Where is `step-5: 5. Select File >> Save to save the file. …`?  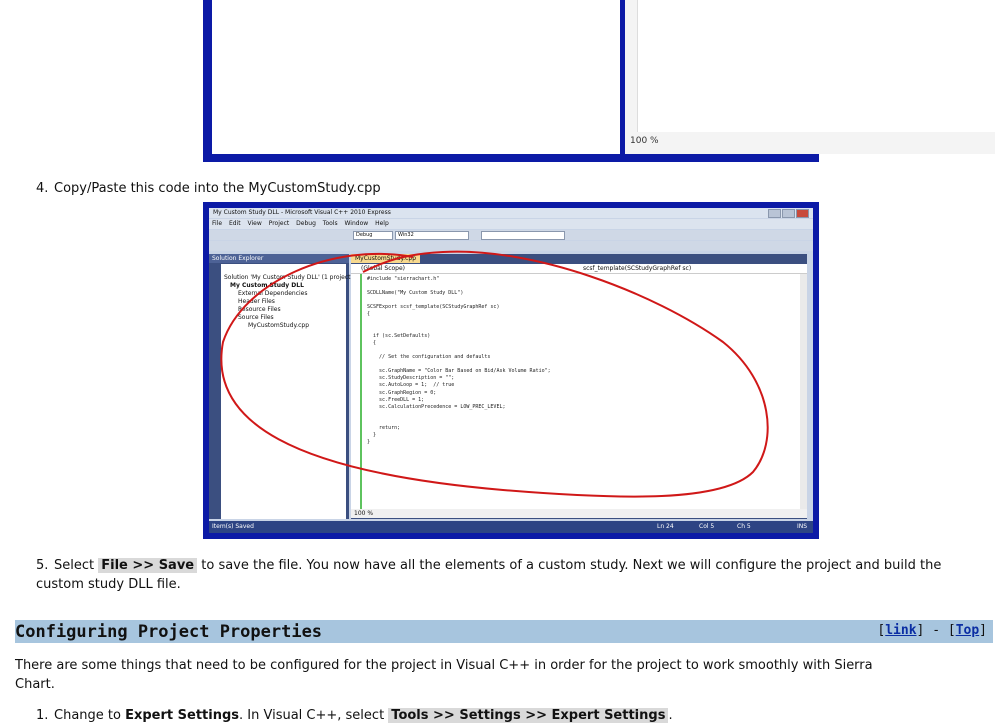
step-5: 5. Select File >> Save to save the file. … is located at coordinates (489, 575).